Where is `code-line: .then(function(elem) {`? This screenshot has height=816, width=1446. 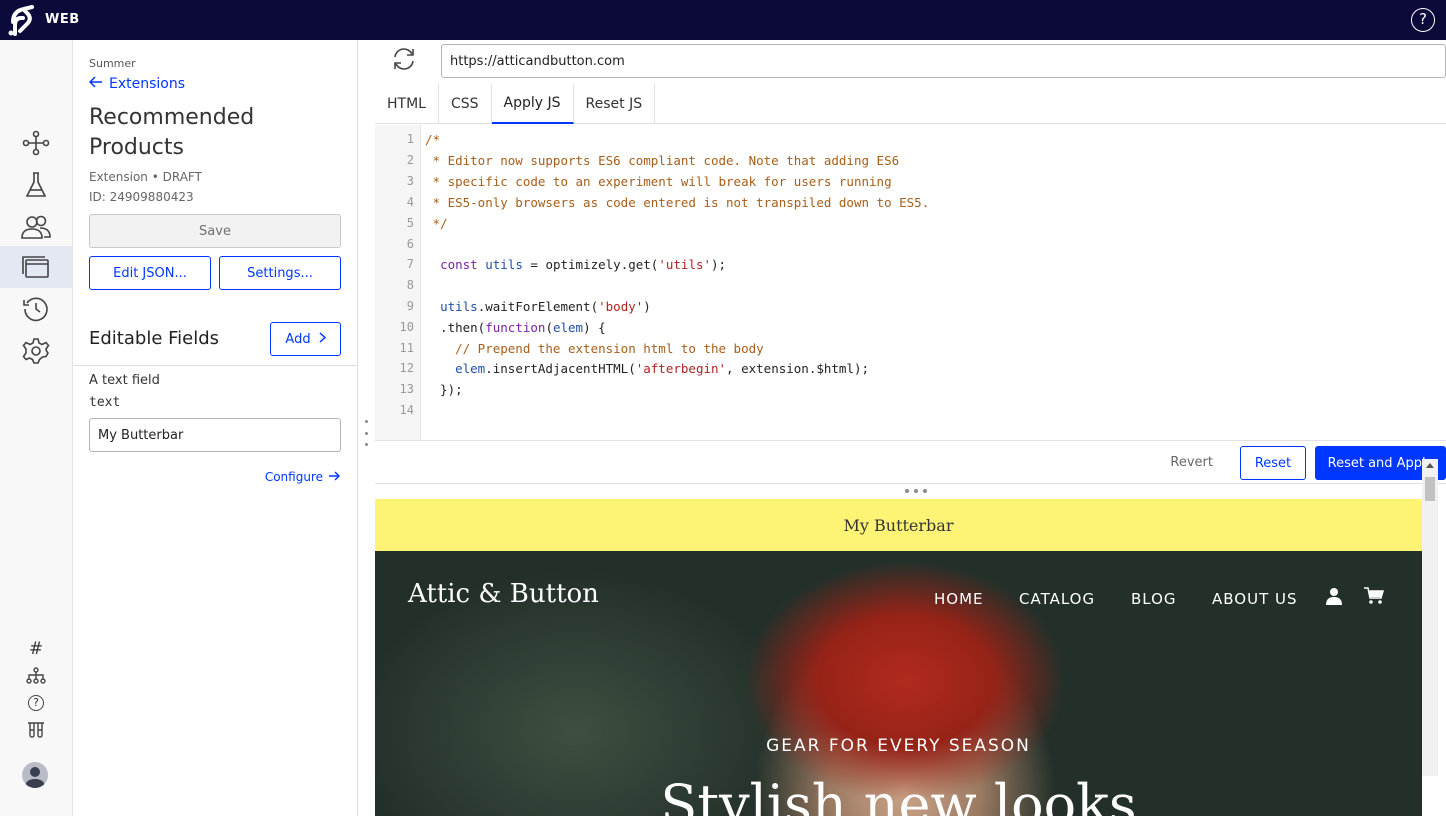 code-line: .then(function(elem) { is located at coordinates (515, 327).